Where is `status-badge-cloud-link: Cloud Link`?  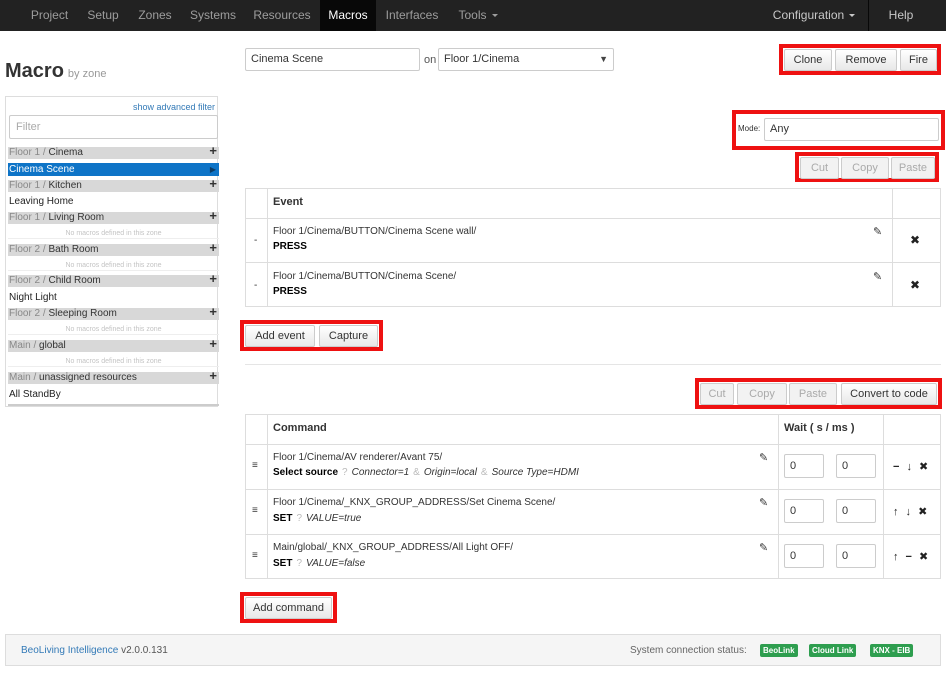 status-badge-cloud-link: Cloud Link is located at coordinates (833, 650).